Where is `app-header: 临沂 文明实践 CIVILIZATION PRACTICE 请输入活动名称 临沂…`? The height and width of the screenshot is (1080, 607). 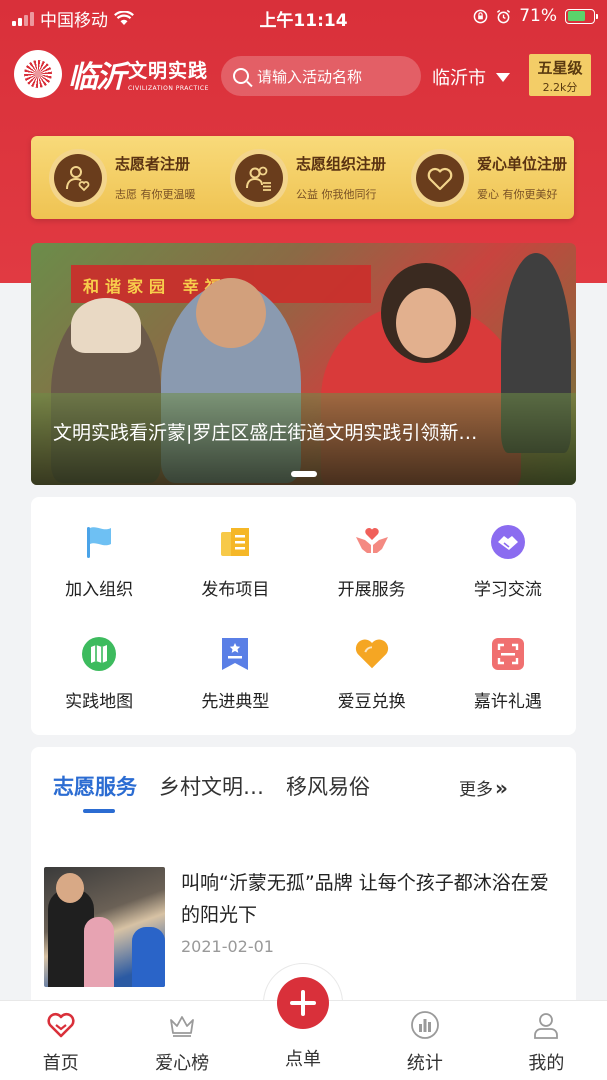
app-header: 临沂 文明实践 CIVILIZATION PRACTICE 请输入活动名称 临沂… is located at coordinates (303, 75).